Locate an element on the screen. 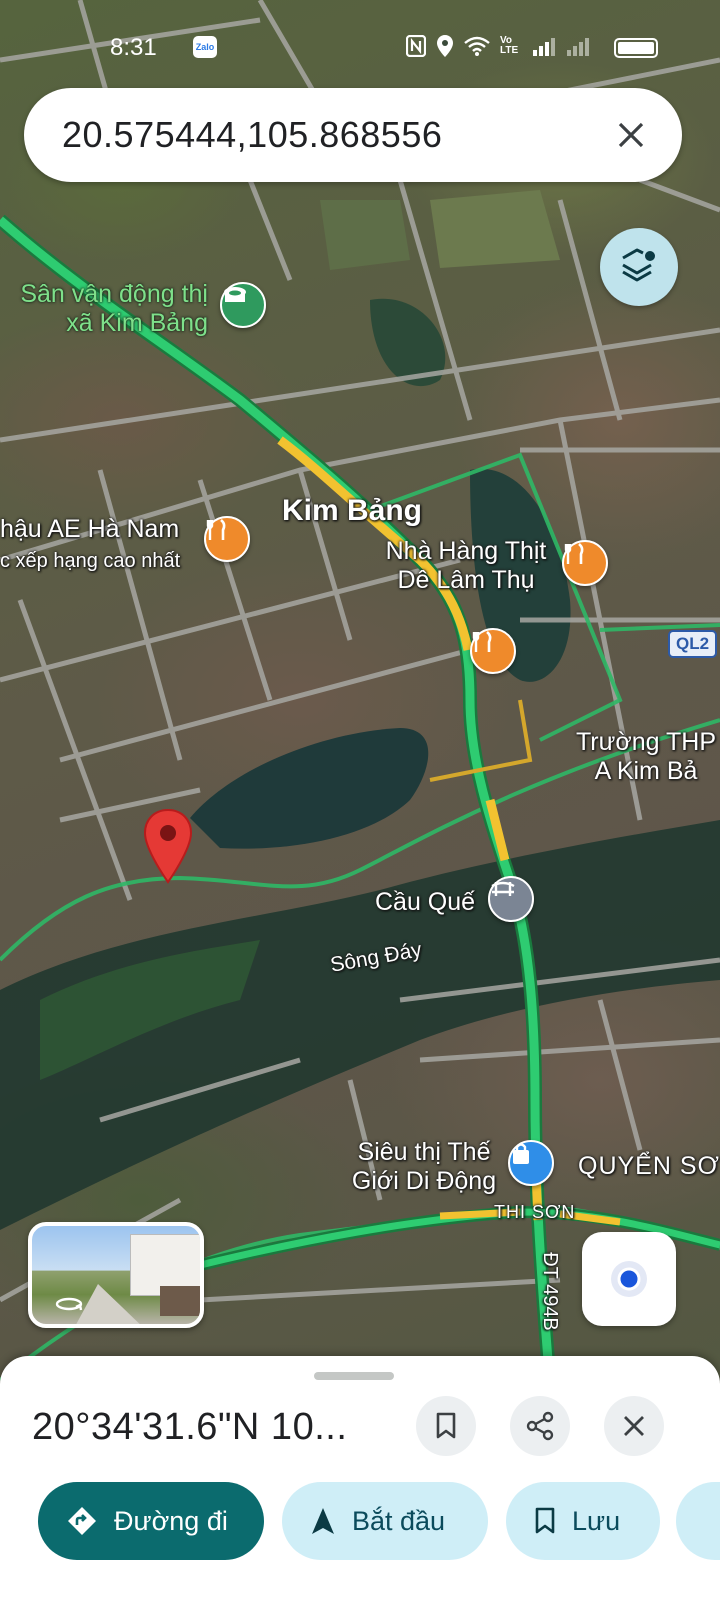 This screenshot has width=720, height=1600. share-button is located at coordinates (540, 1426).